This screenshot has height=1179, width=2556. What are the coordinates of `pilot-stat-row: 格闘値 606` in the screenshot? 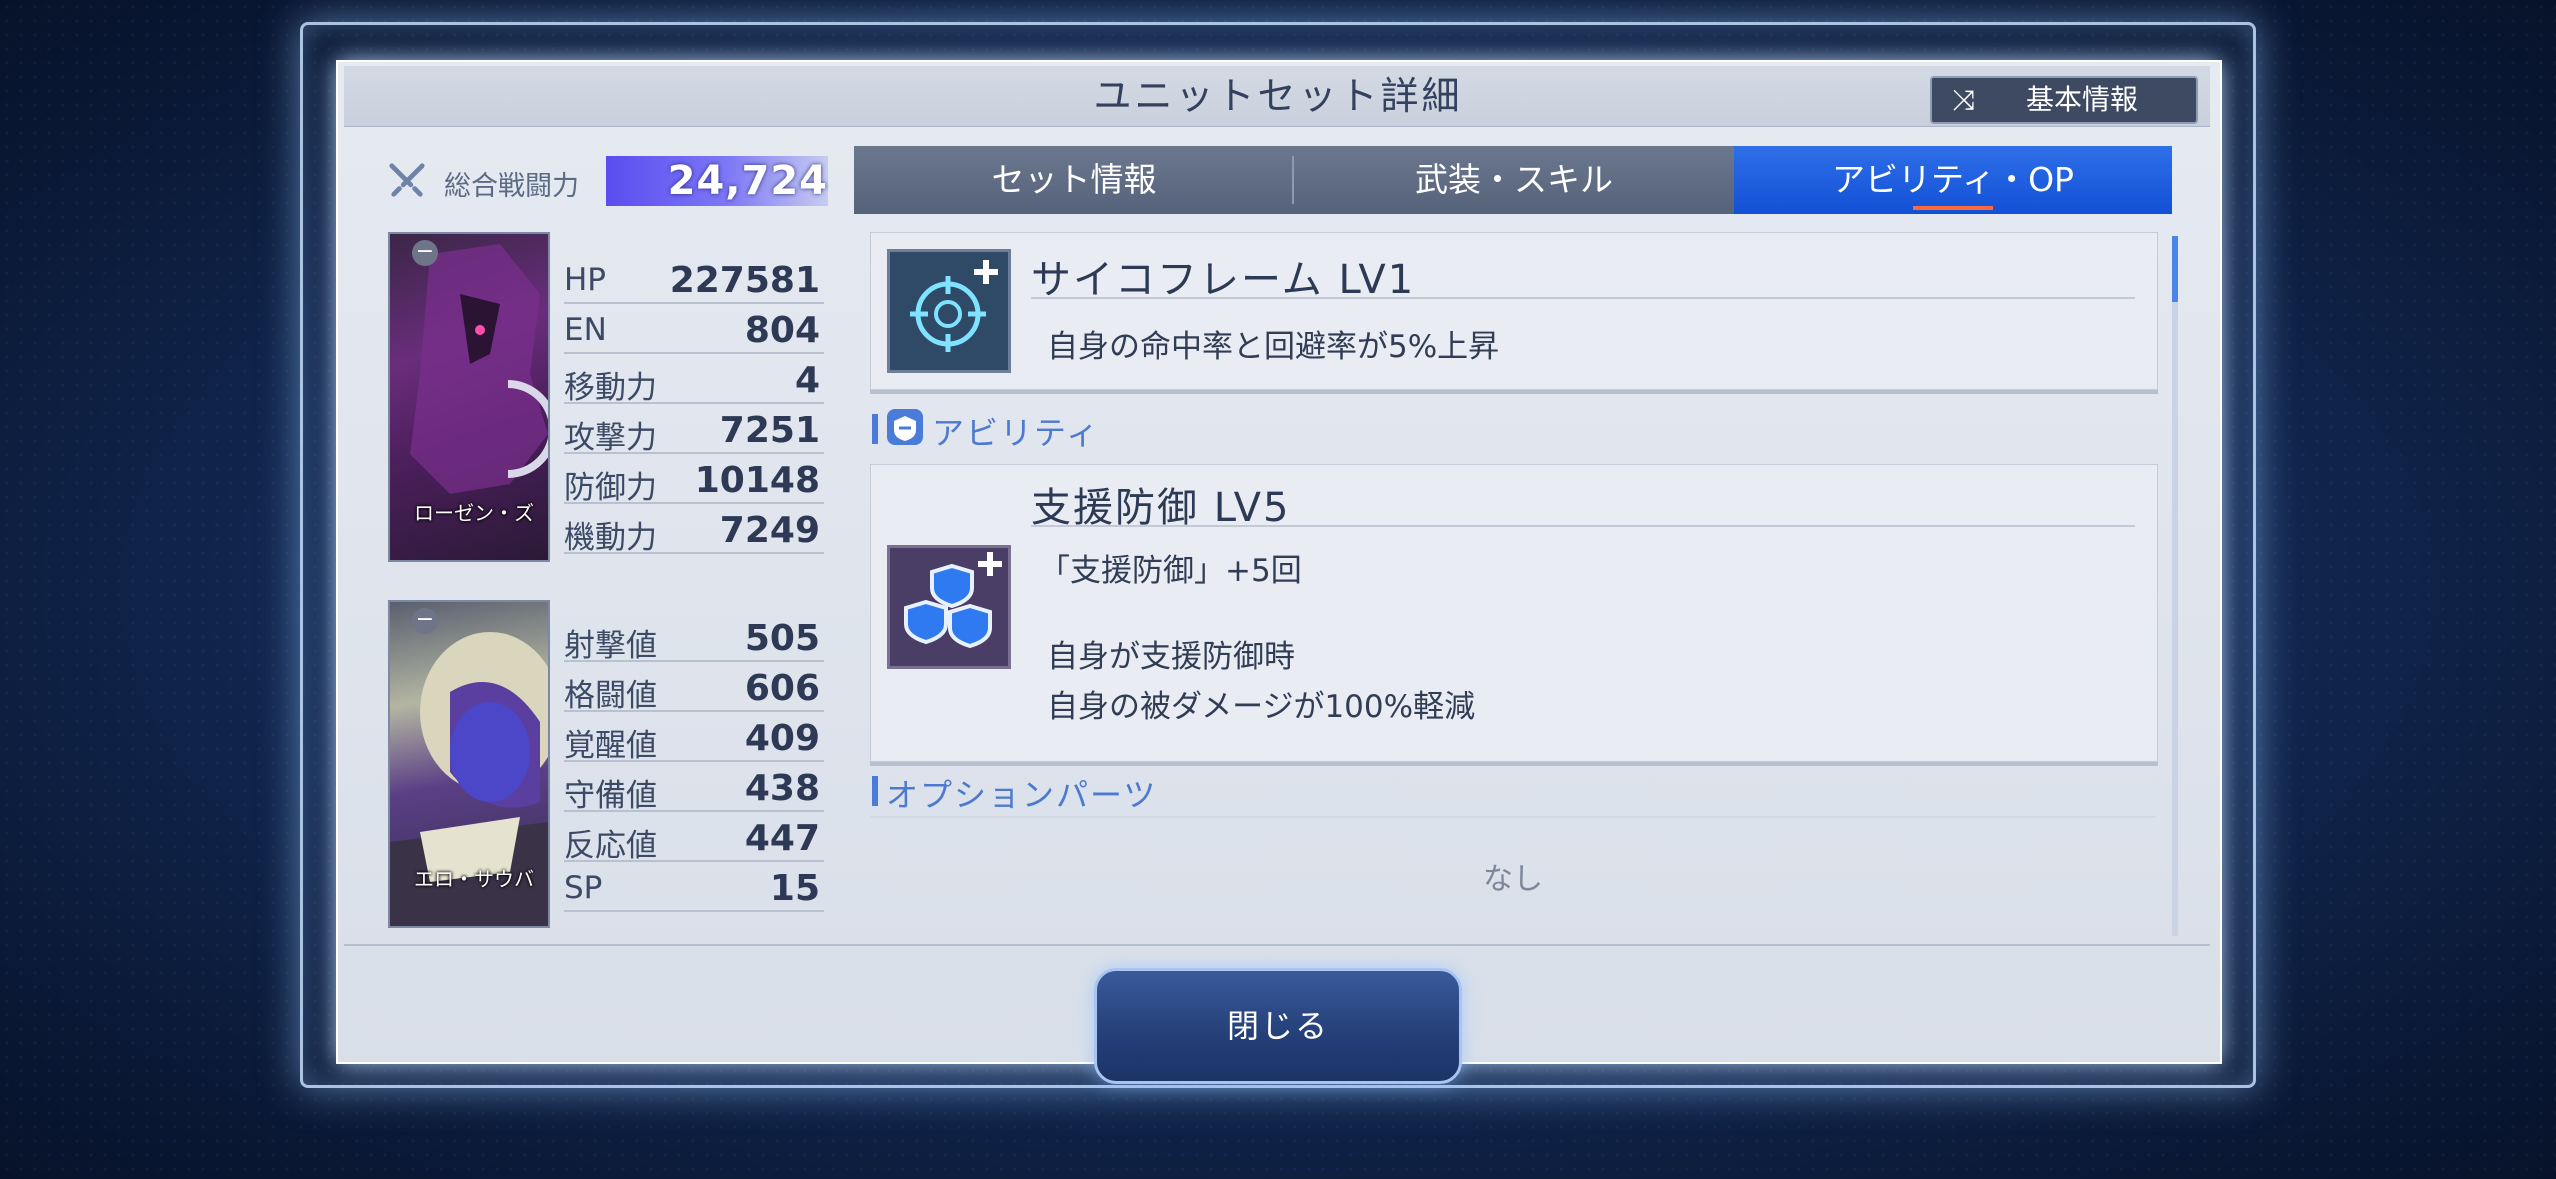 It's located at (694, 688).